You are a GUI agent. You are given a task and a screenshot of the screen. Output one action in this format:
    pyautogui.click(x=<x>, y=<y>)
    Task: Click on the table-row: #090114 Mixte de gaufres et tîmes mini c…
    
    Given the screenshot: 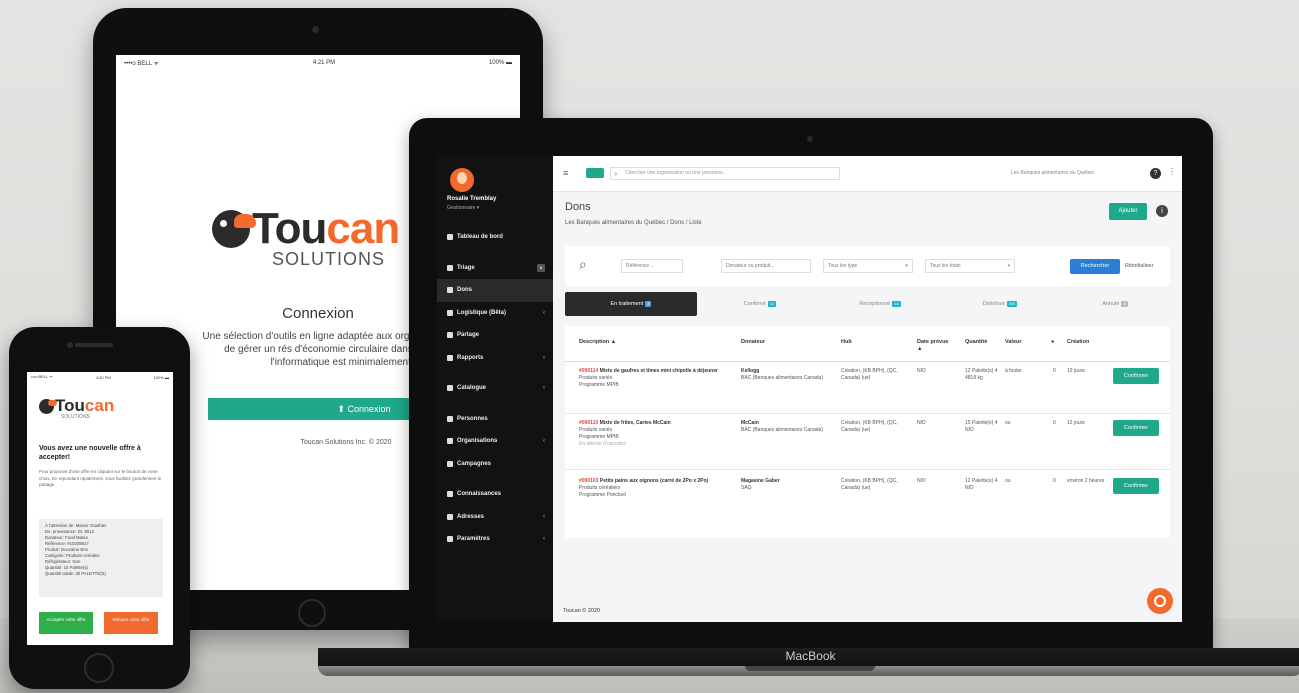 What is the action you would take?
    pyautogui.click(x=867, y=388)
    